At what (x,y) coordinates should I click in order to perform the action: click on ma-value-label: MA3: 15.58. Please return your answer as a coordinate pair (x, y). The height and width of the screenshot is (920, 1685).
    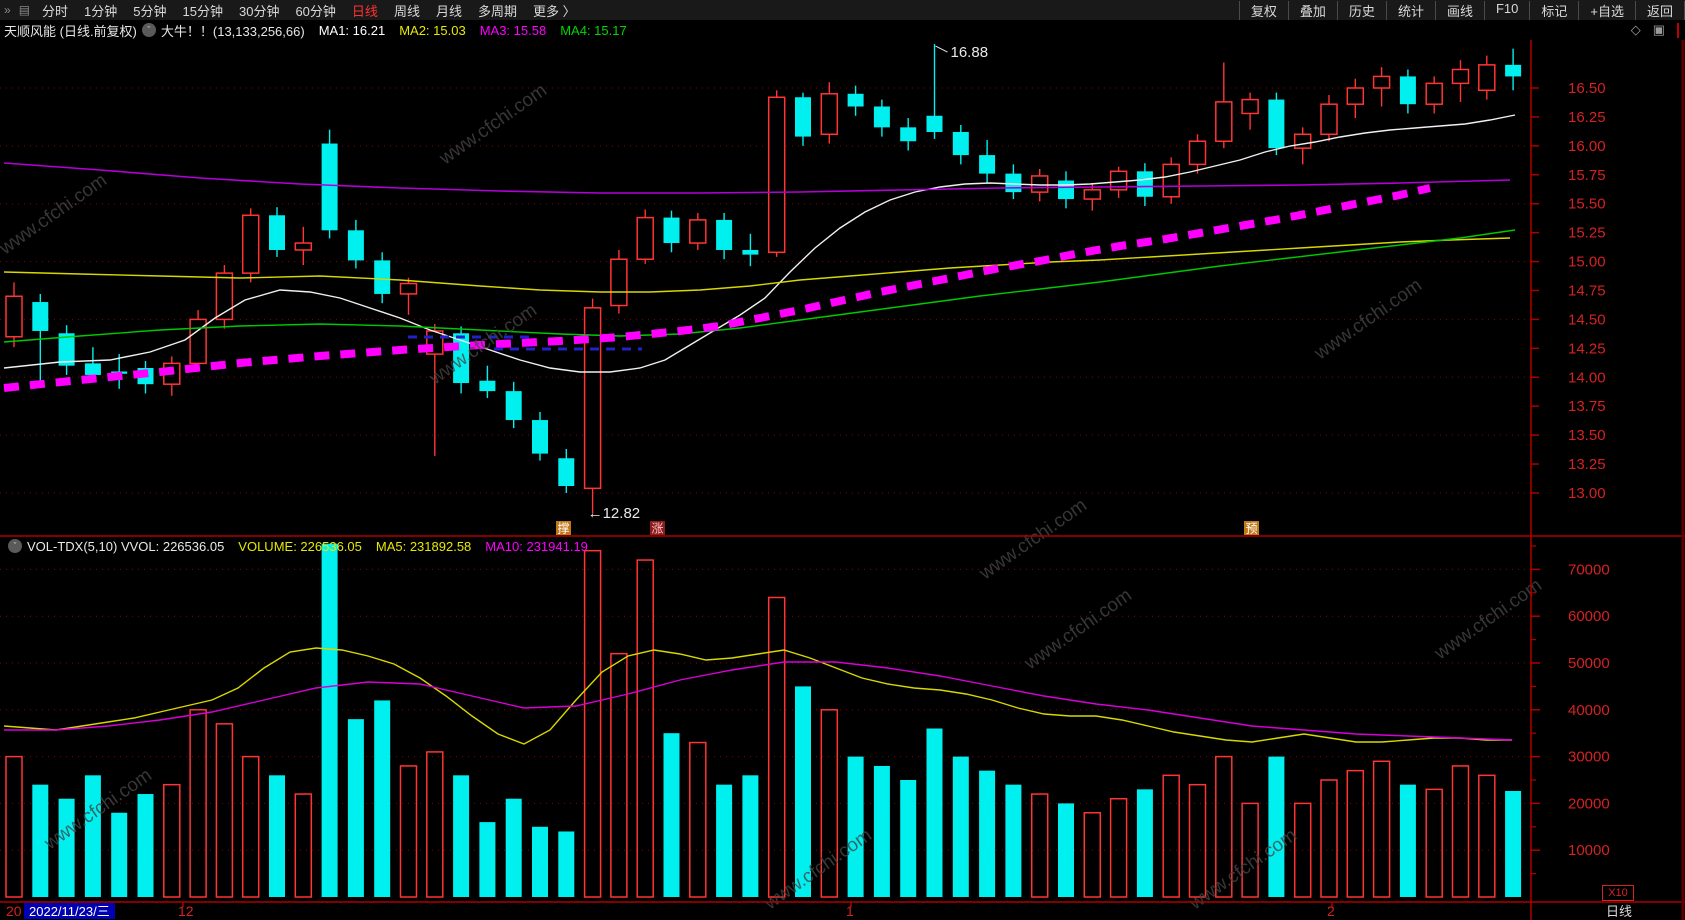
    Looking at the image, I should click on (513, 30).